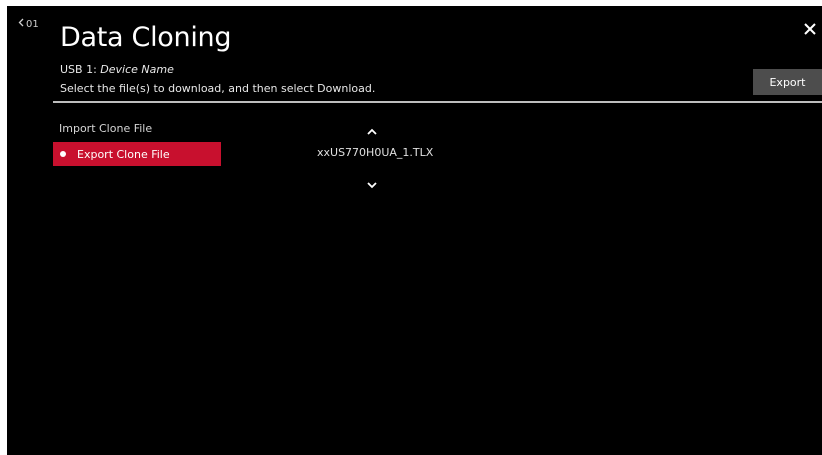 Image resolution: width=822 pixels, height=455 pixels. I want to click on device-info: USB 1: Device Name, so click(117, 69).